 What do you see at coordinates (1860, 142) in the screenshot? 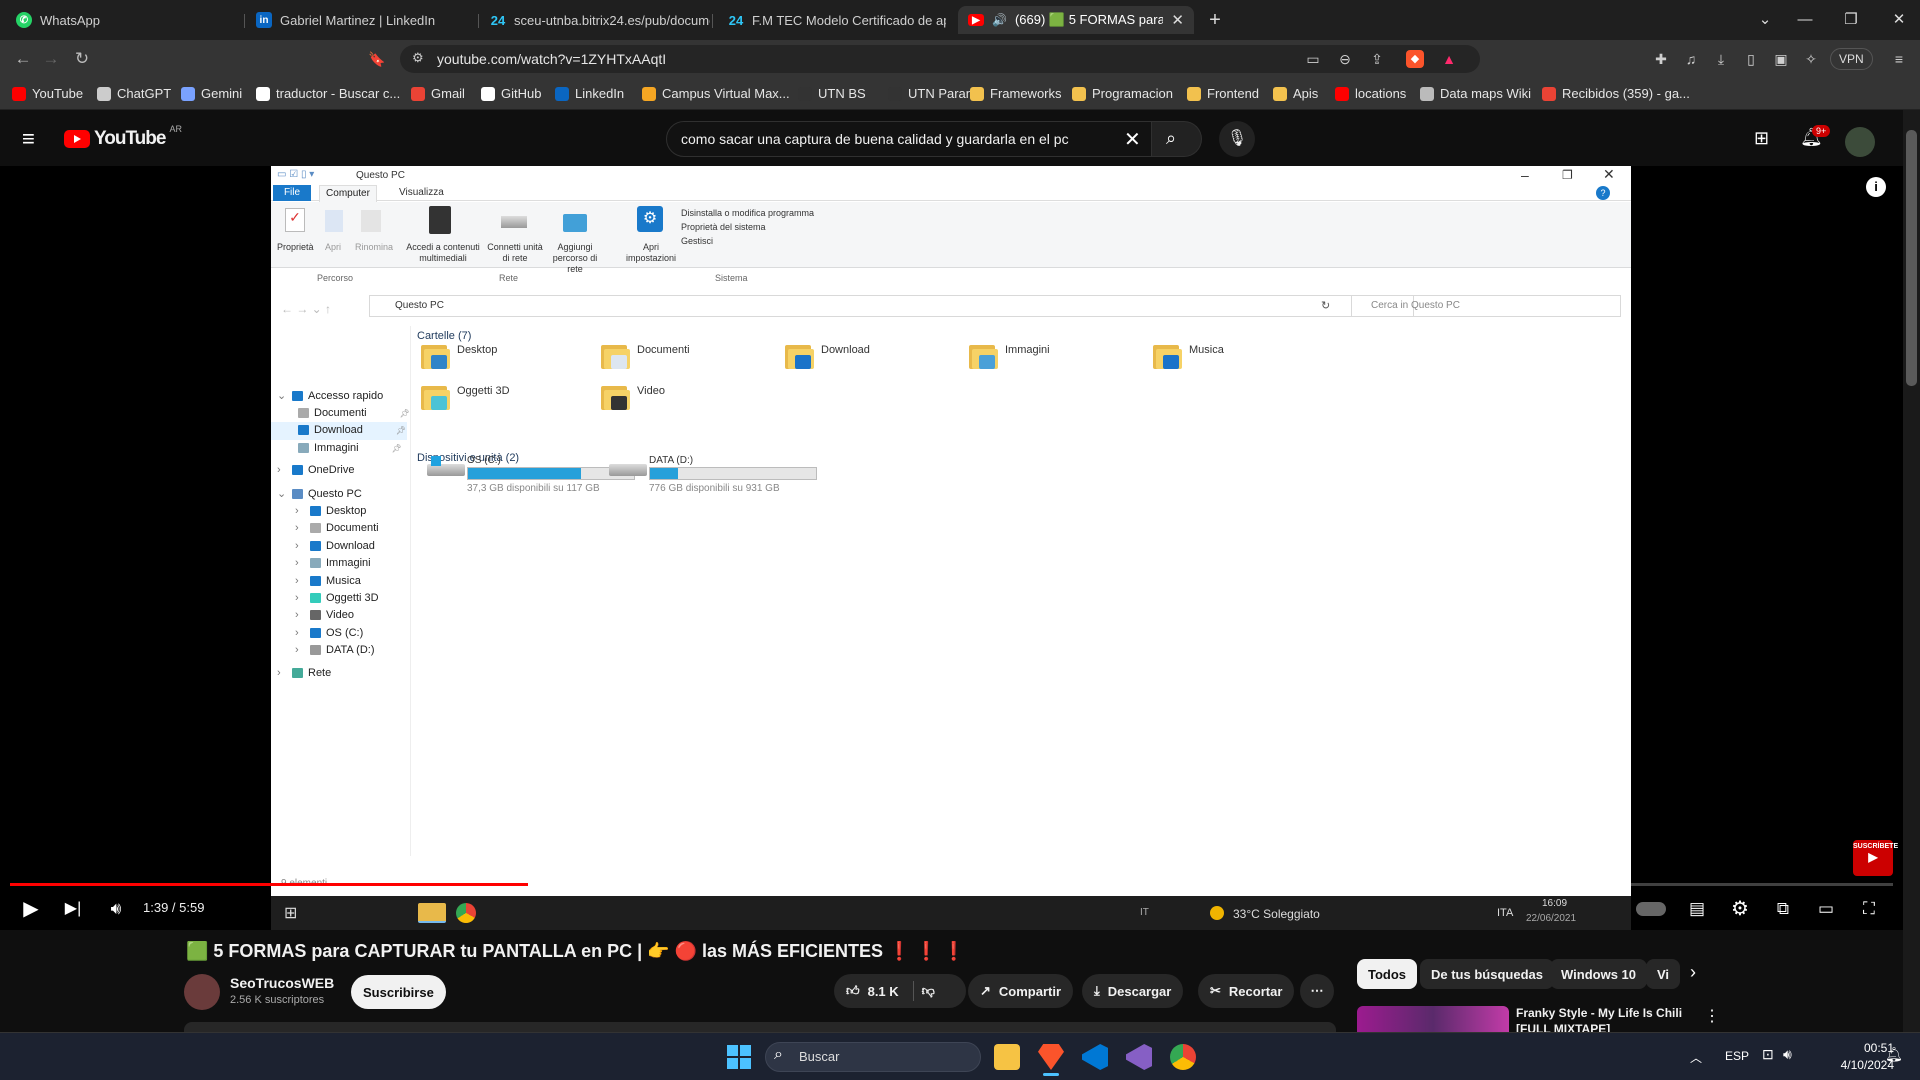
I see `avatar` at bounding box center [1860, 142].